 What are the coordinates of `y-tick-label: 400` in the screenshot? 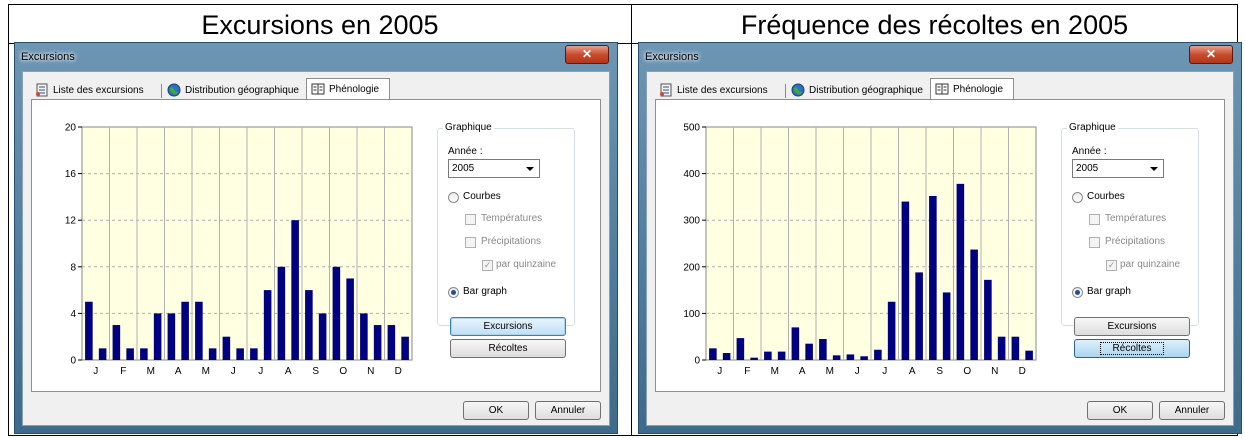 It's located at (691, 174).